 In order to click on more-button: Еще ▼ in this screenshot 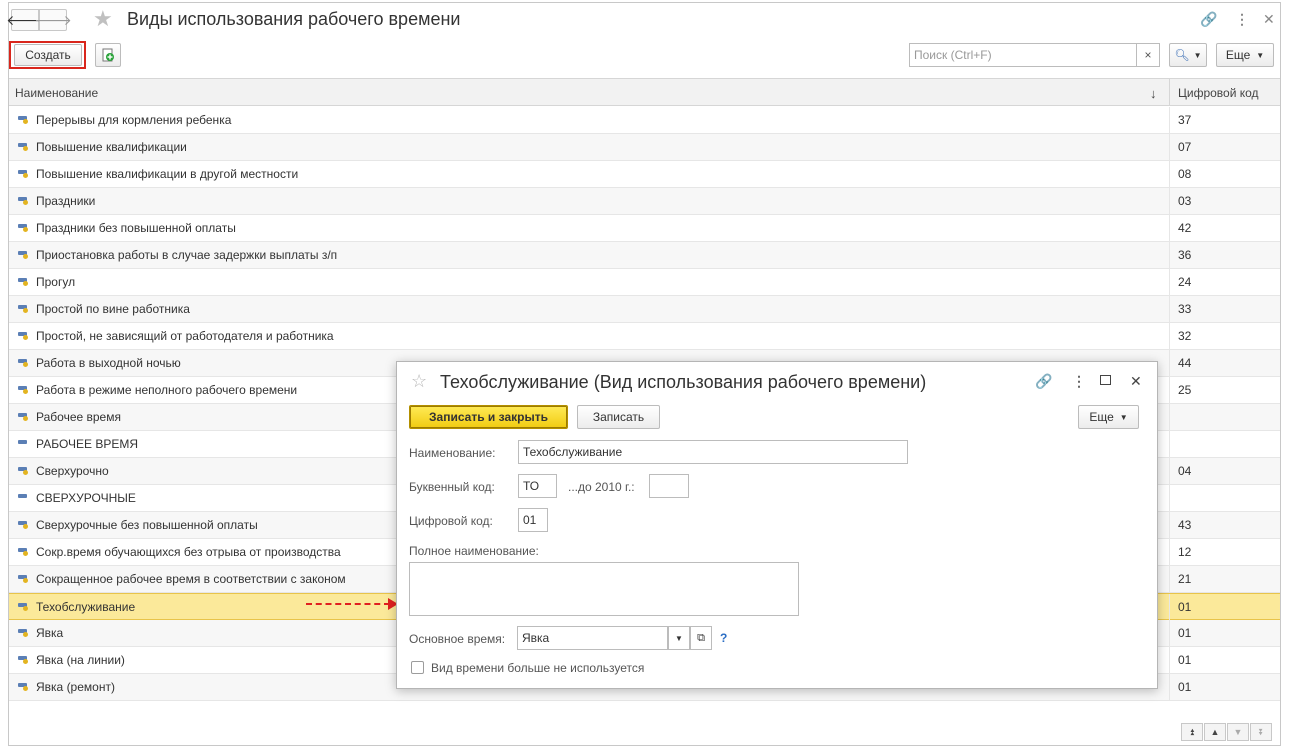, I will do `click(1245, 55)`.